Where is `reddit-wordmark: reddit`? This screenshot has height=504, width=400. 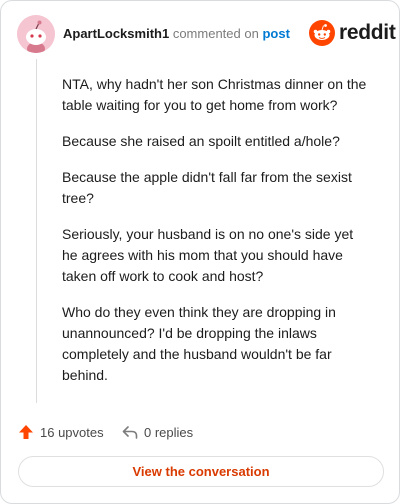 reddit-wordmark: reddit is located at coordinates (367, 32).